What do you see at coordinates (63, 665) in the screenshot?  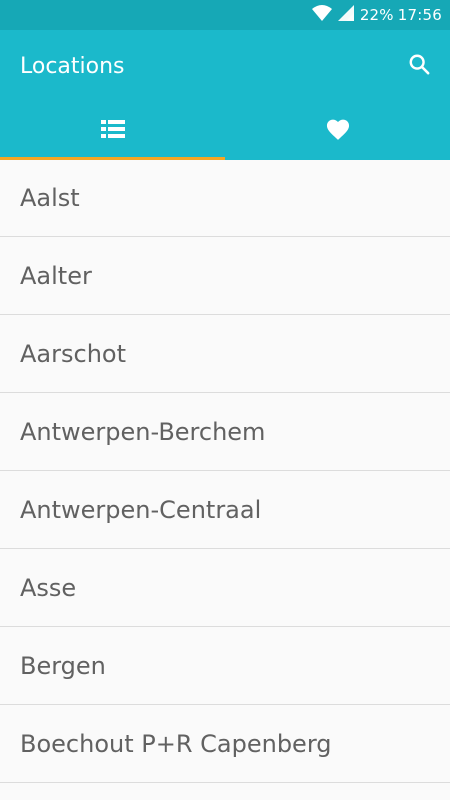 I see `list-item-label: Bergen` at bounding box center [63, 665].